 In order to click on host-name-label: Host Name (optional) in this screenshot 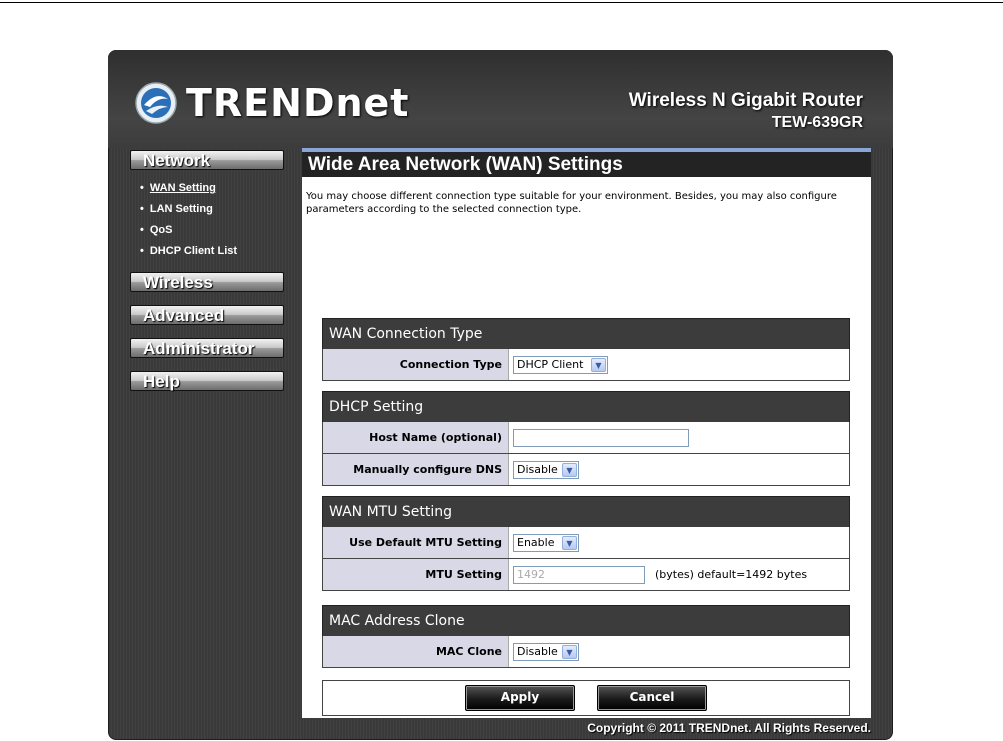, I will do `click(416, 437)`.